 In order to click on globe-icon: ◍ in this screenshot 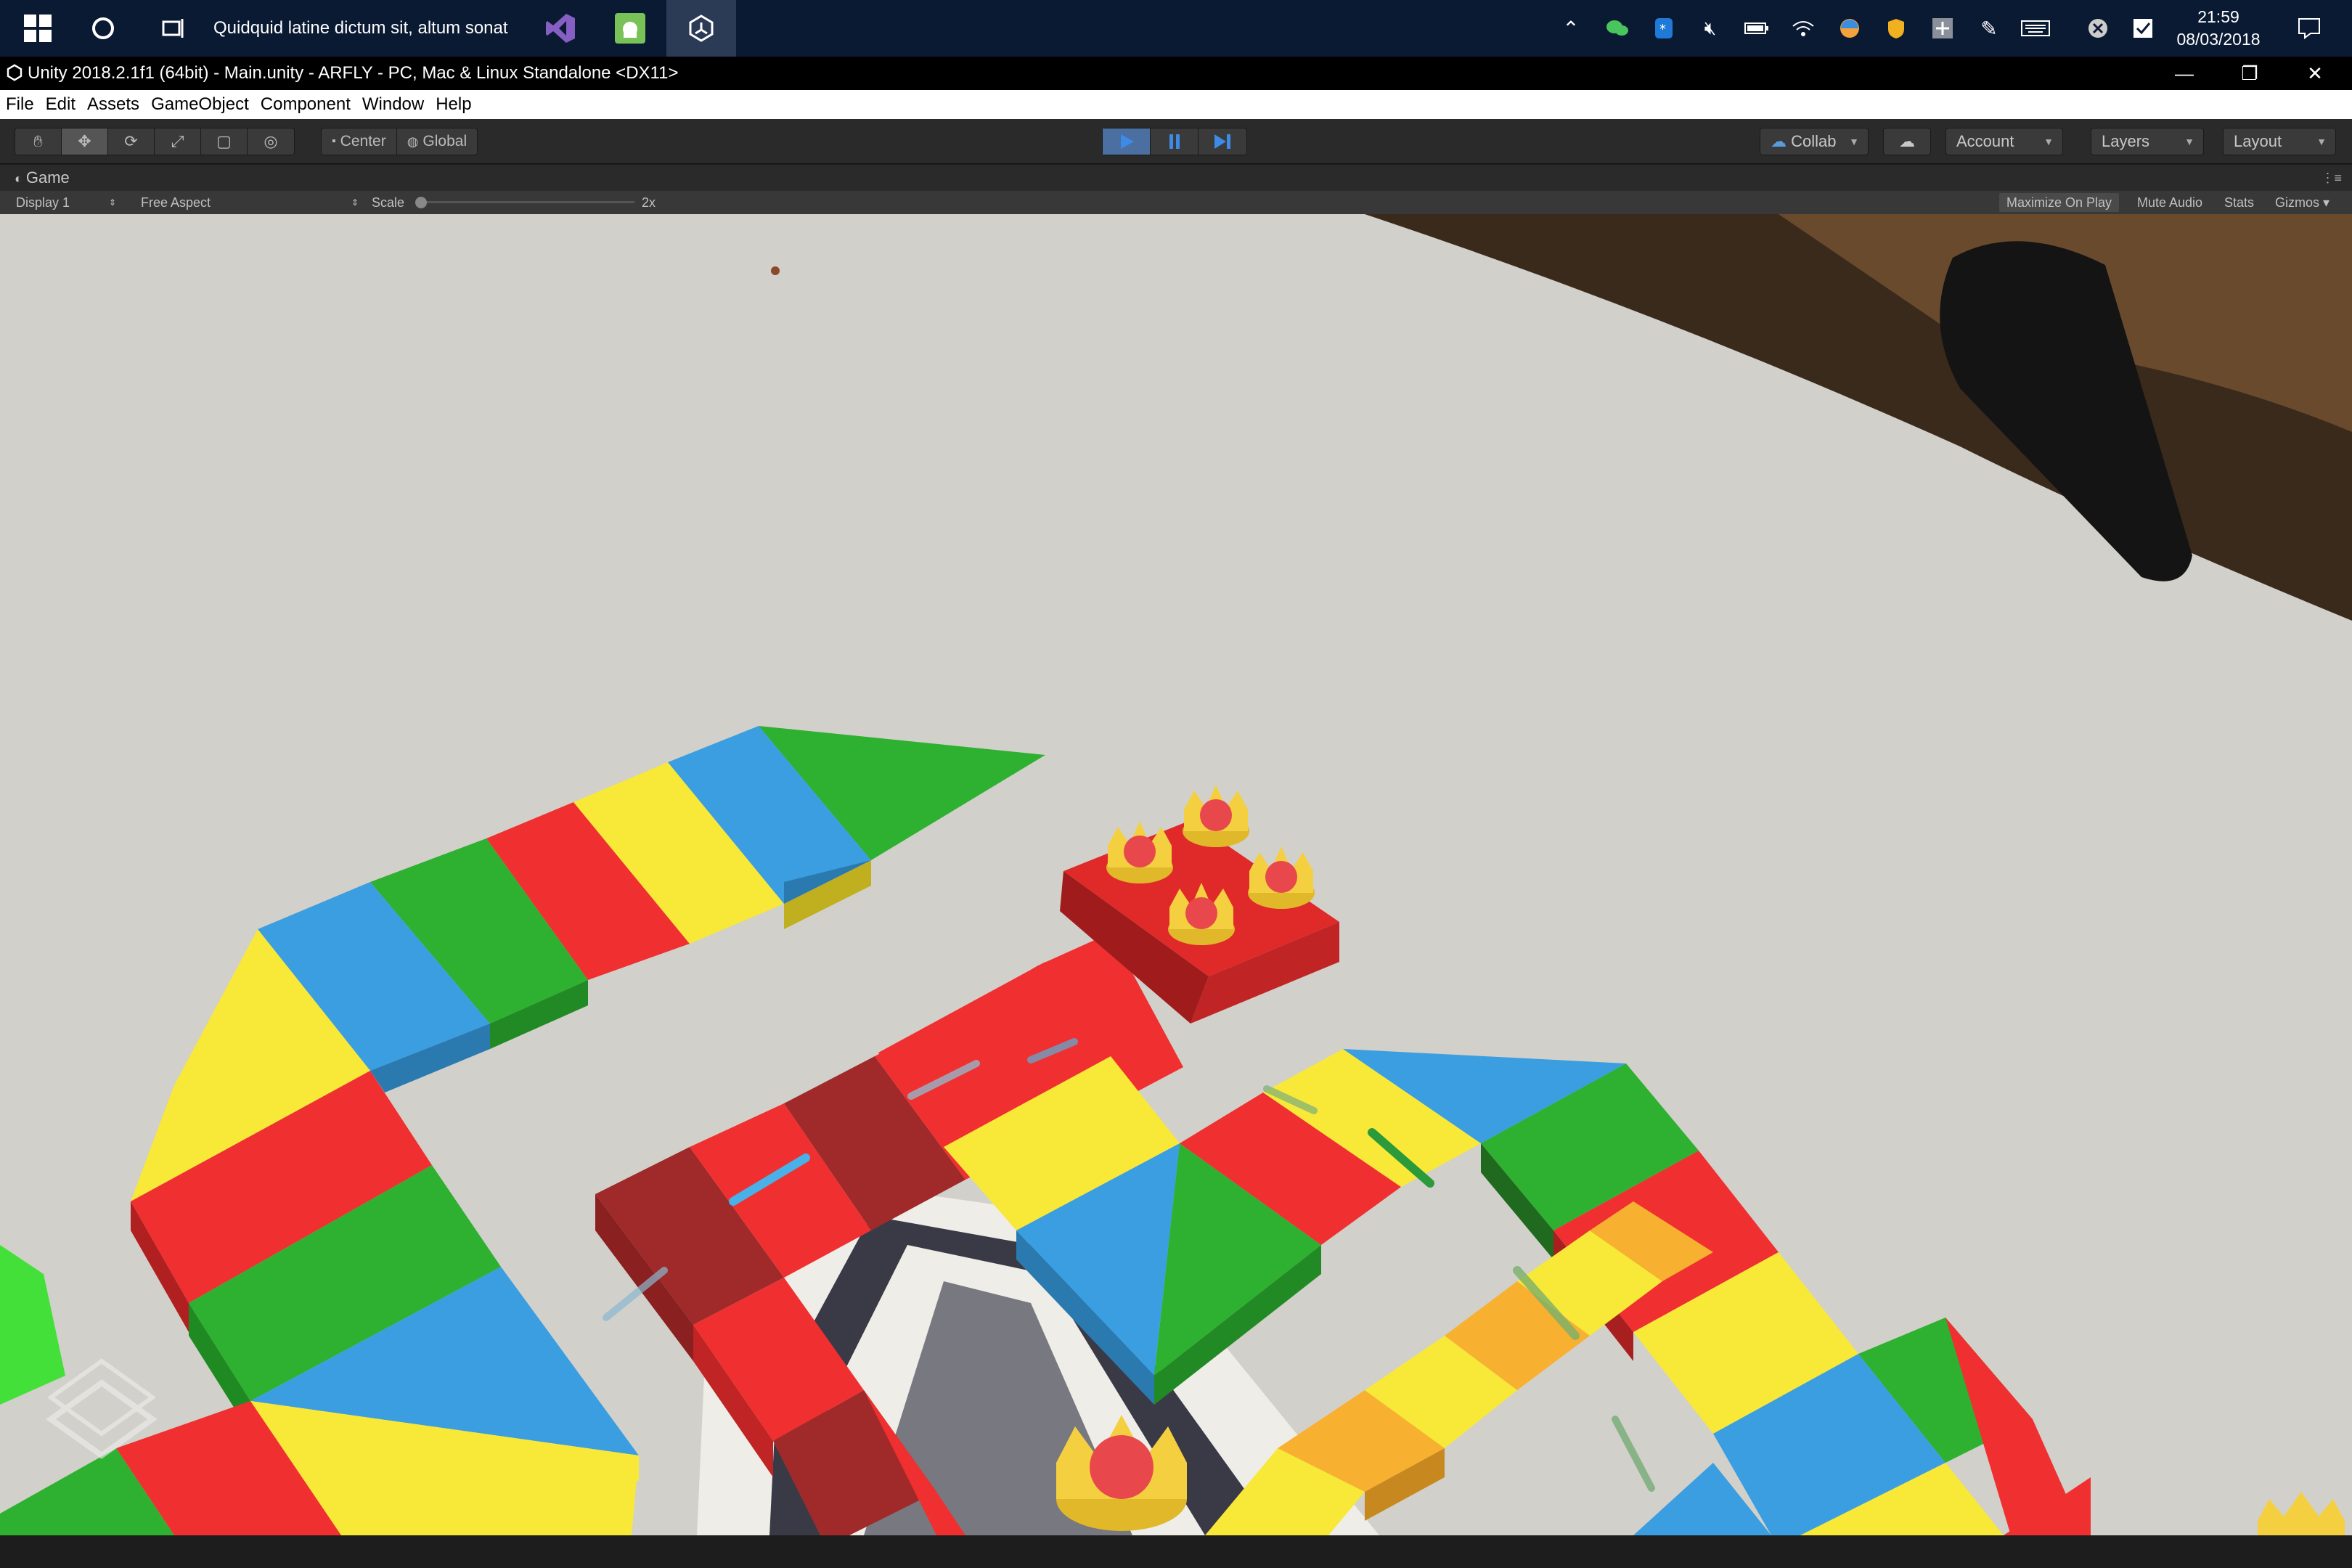, I will do `click(413, 142)`.